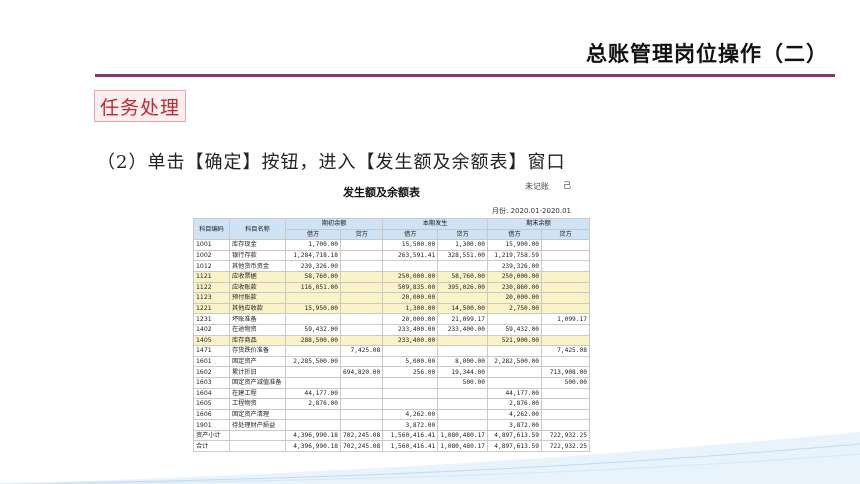 The image size is (860, 484). I want to click on table-row: 1606 固定资产清理 4,262.00 4,262.00, so click(391, 414).